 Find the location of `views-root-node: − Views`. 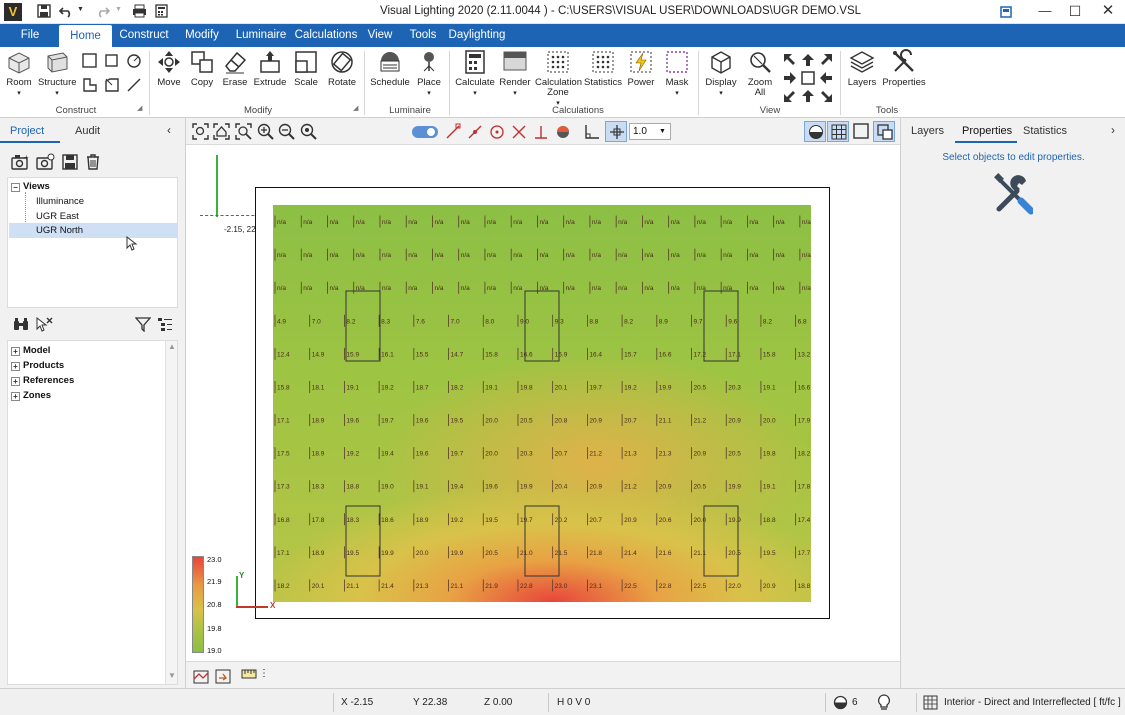

views-root-node: − Views is located at coordinates (30, 186).